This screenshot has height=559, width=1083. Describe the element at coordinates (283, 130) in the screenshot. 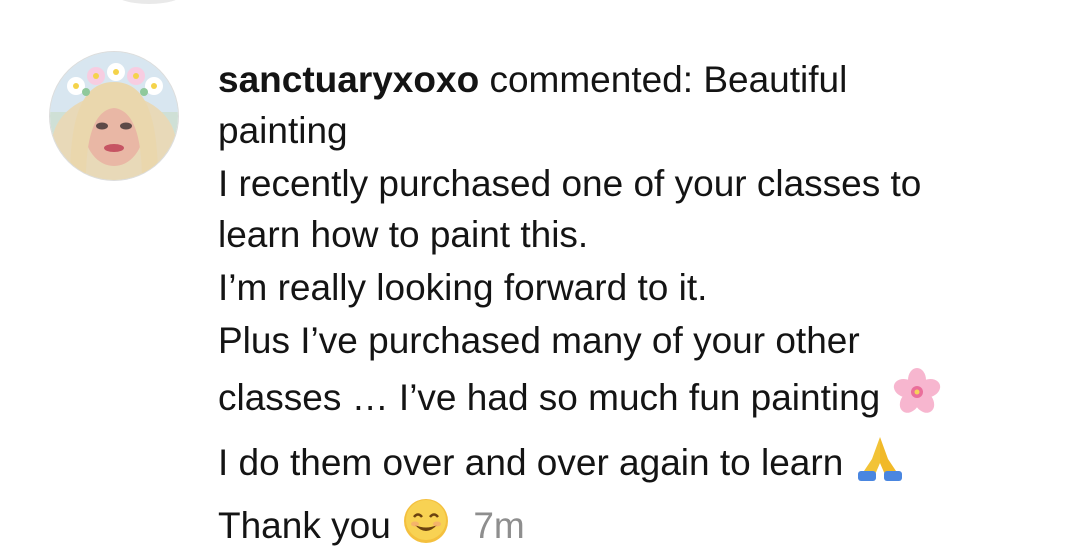

I see `comment-text-line-2: painting` at that location.